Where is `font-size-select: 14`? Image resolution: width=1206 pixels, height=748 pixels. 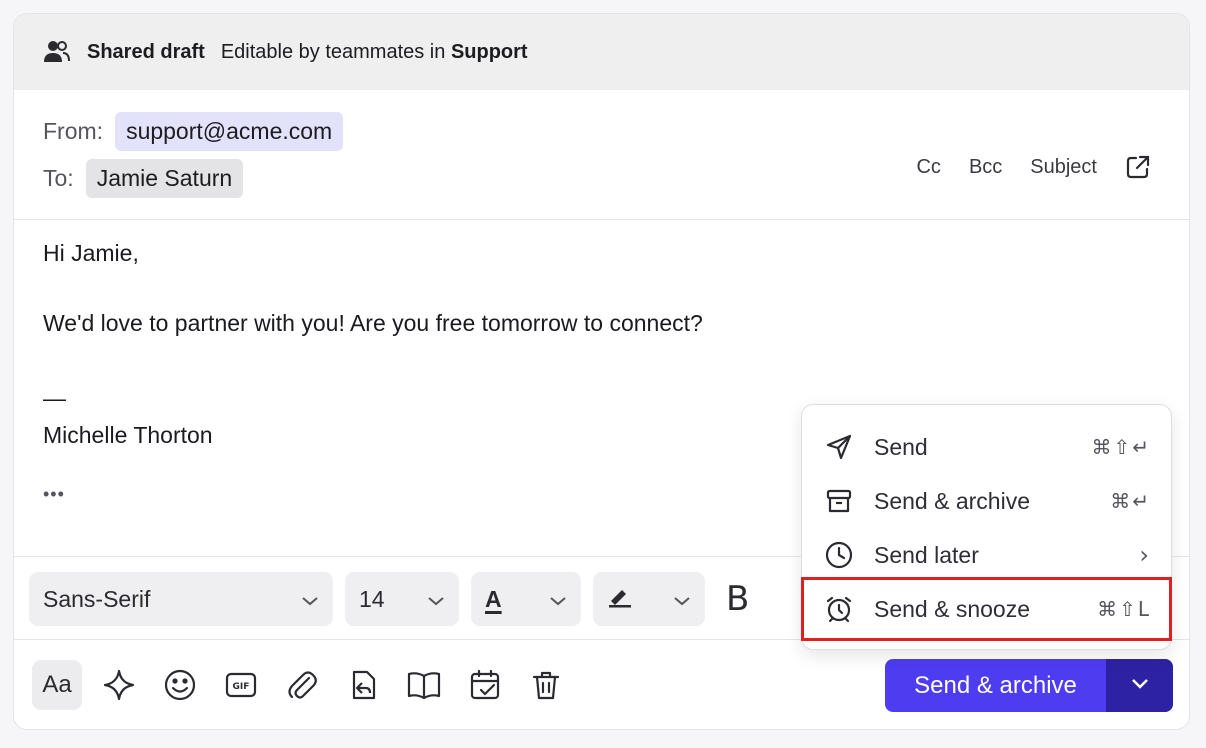
font-size-select: 14 is located at coordinates (402, 599).